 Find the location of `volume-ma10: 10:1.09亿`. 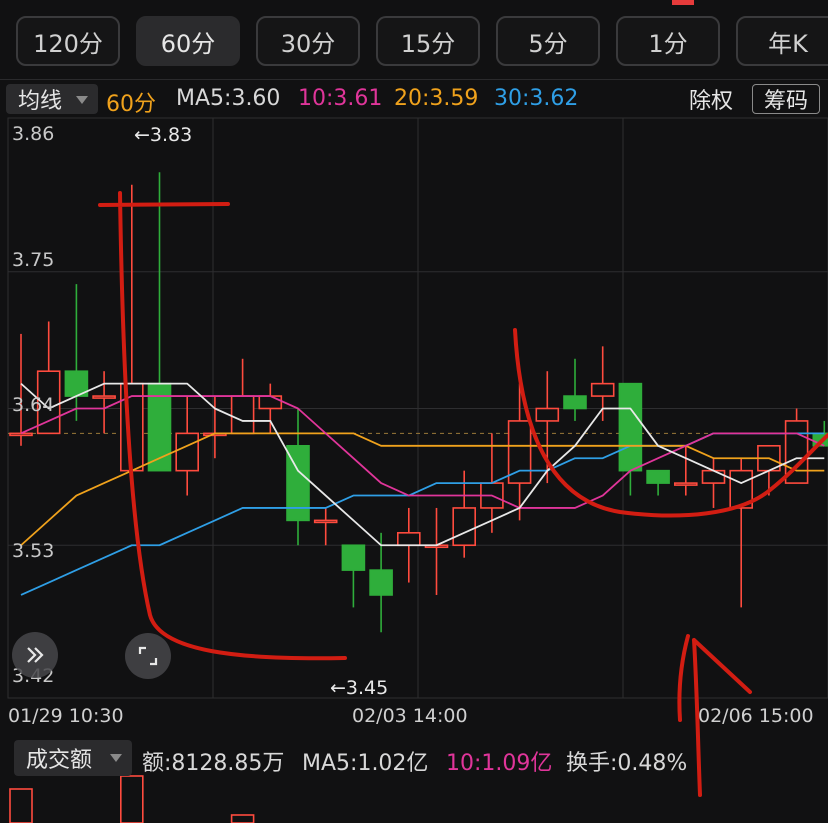

volume-ma10: 10:1.09亿 is located at coordinates (499, 763).